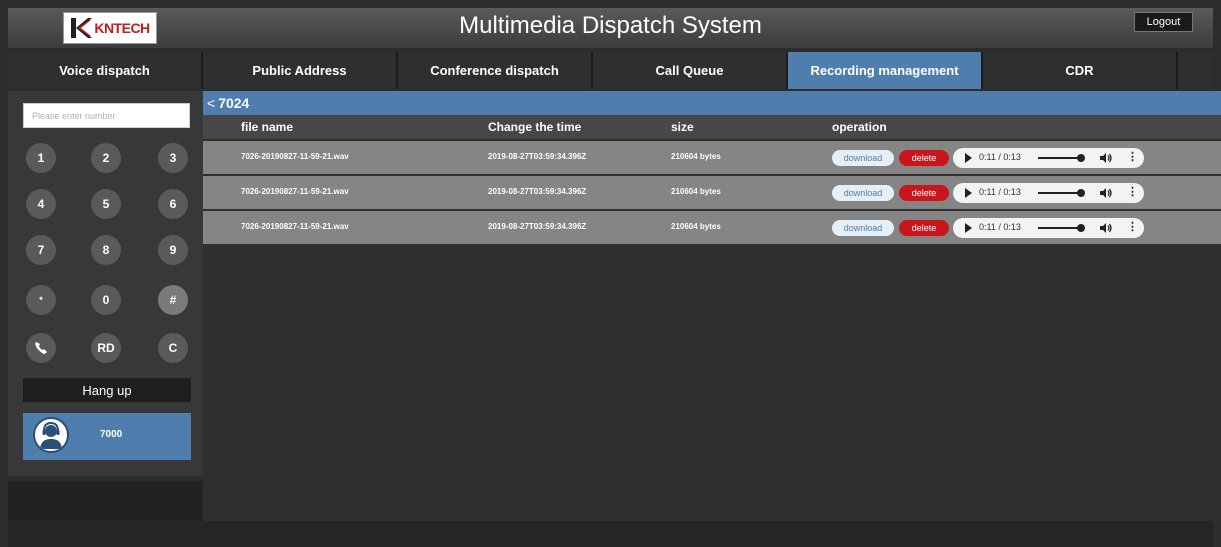 This screenshot has width=1221, height=547. I want to click on col-file-name: file name, so click(267, 127).